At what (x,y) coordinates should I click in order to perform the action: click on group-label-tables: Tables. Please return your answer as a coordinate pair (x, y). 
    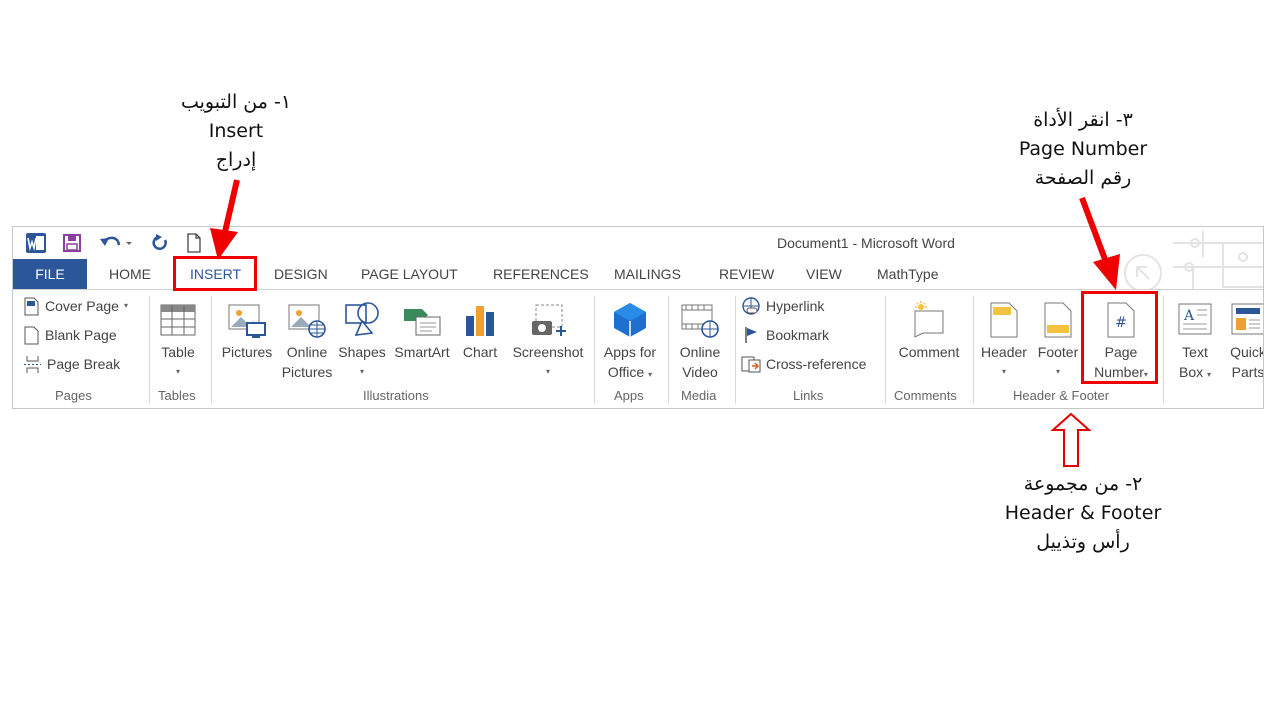
    Looking at the image, I should click on (177, 395).